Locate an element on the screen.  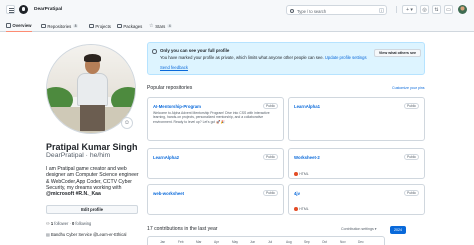
repo-icon is located at coordinates (43, 26).